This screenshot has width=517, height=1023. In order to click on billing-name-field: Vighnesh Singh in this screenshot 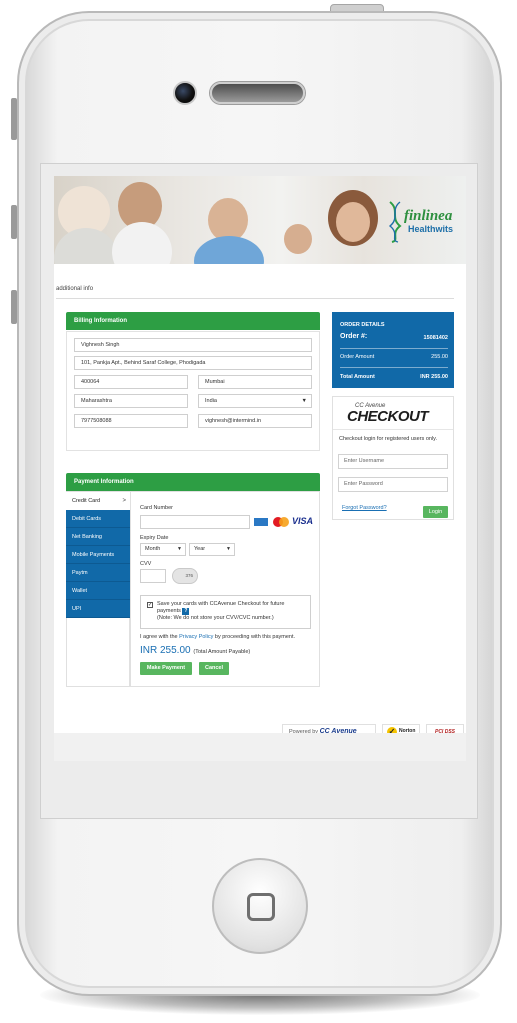, I will do `click(193, 345)`.